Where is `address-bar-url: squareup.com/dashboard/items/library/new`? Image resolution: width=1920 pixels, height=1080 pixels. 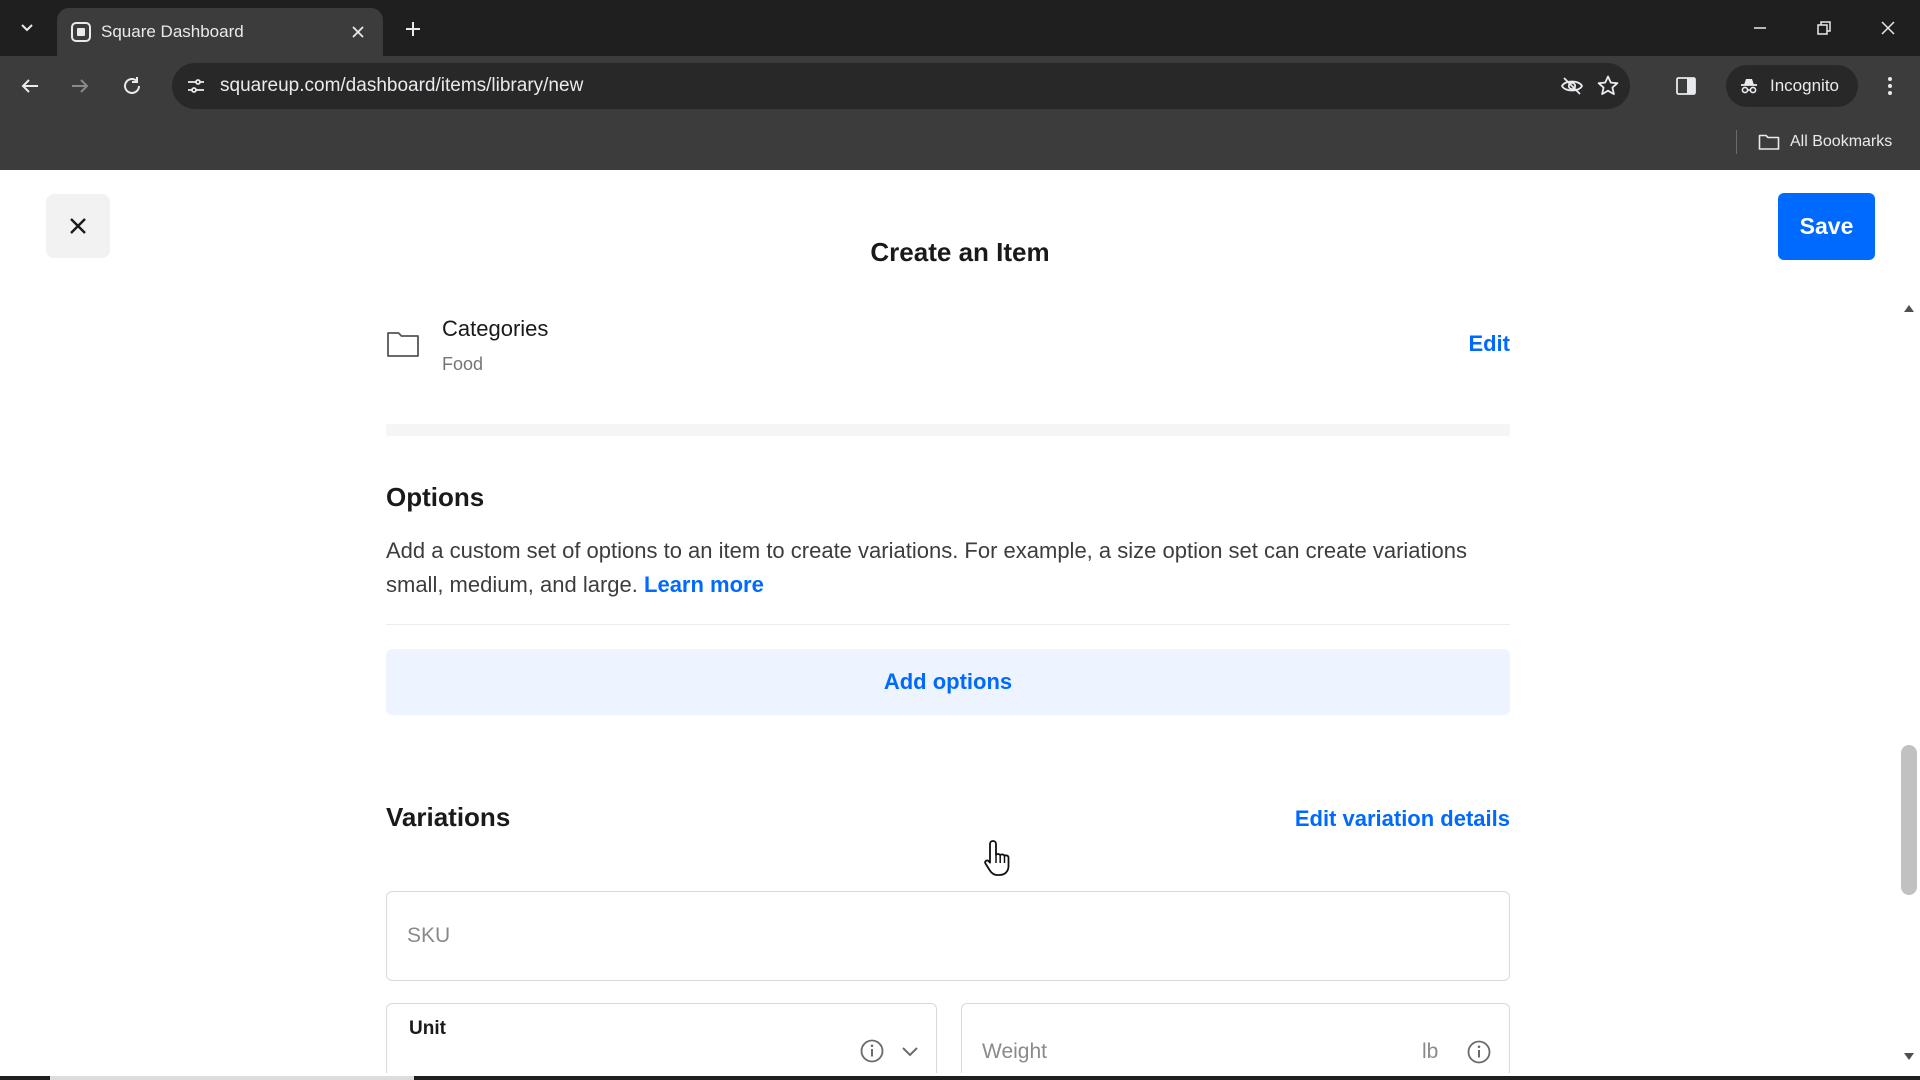
address-bar-url: squareup.com/dashboard/items/library/new is located at coordinates (402, 85).